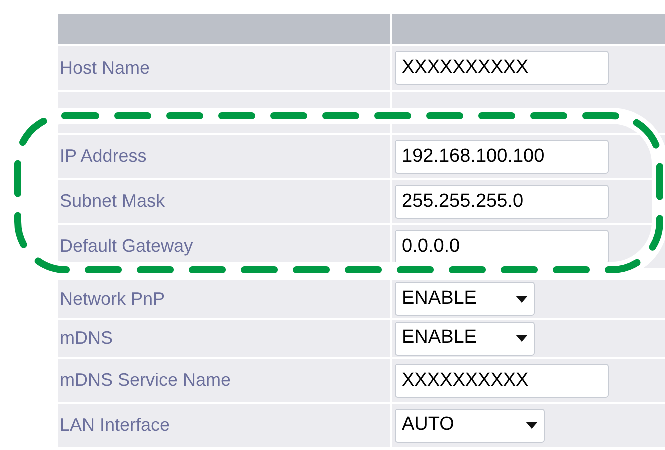 The width and height of the screenshot is (665, 450). I want to click on field-label: Host Name, so click(105, 68).